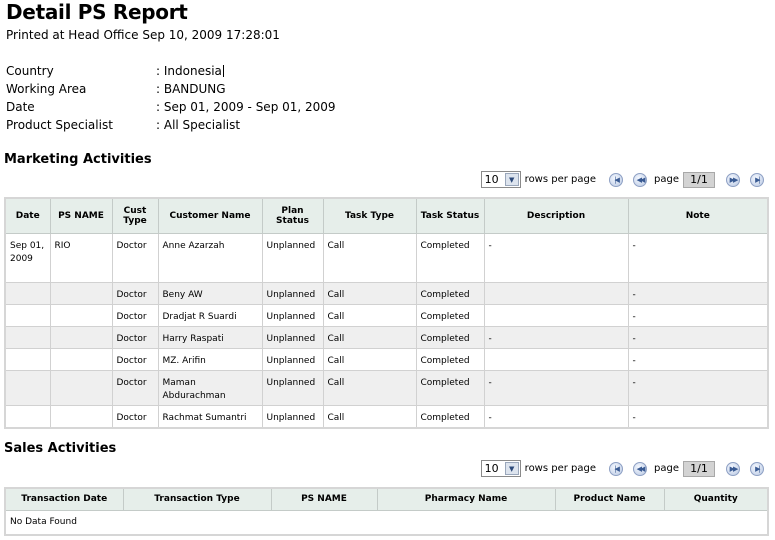  I want to click on page-title: Detail PS Report, so click(97, 12).